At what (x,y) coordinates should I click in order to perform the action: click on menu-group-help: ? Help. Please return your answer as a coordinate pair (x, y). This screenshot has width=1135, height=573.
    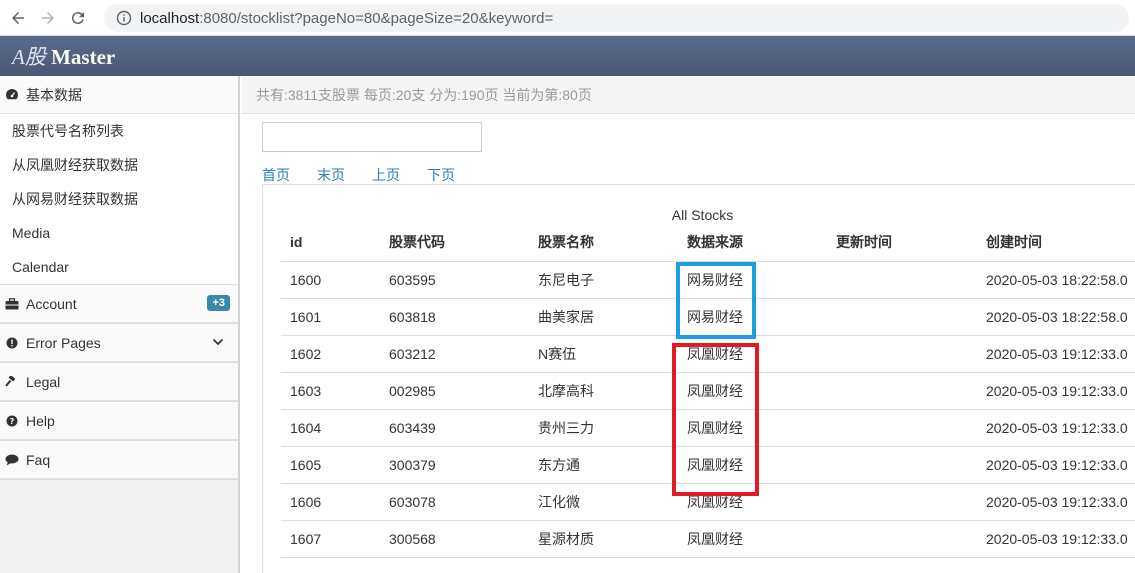
    Looking at the image, I should click on (119, 421).